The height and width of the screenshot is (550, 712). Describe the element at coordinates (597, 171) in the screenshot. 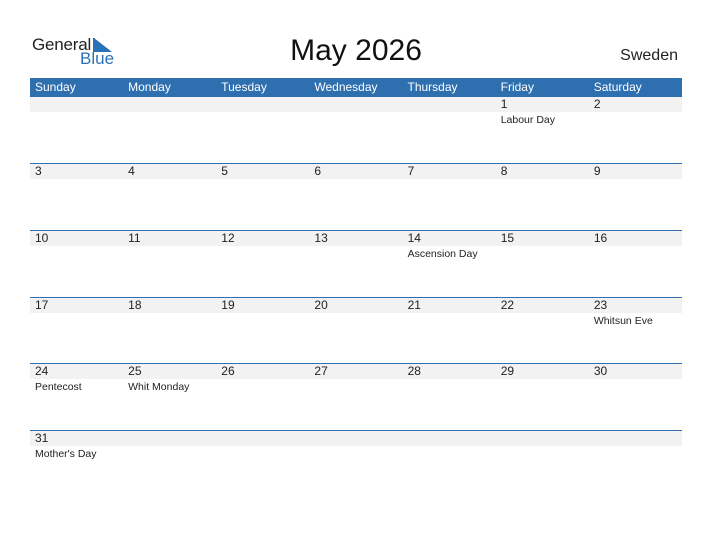

I see `day-number: 9` at that location.